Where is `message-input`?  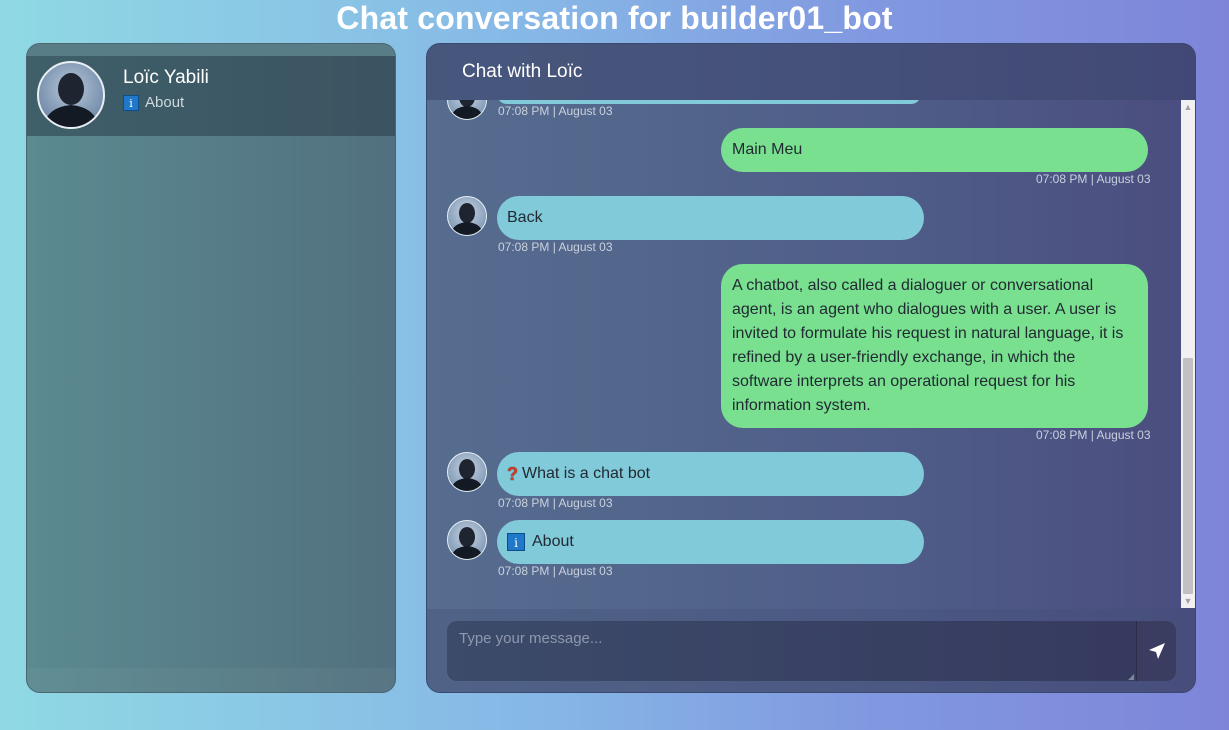
message-input is located at coordinates (791, 651).